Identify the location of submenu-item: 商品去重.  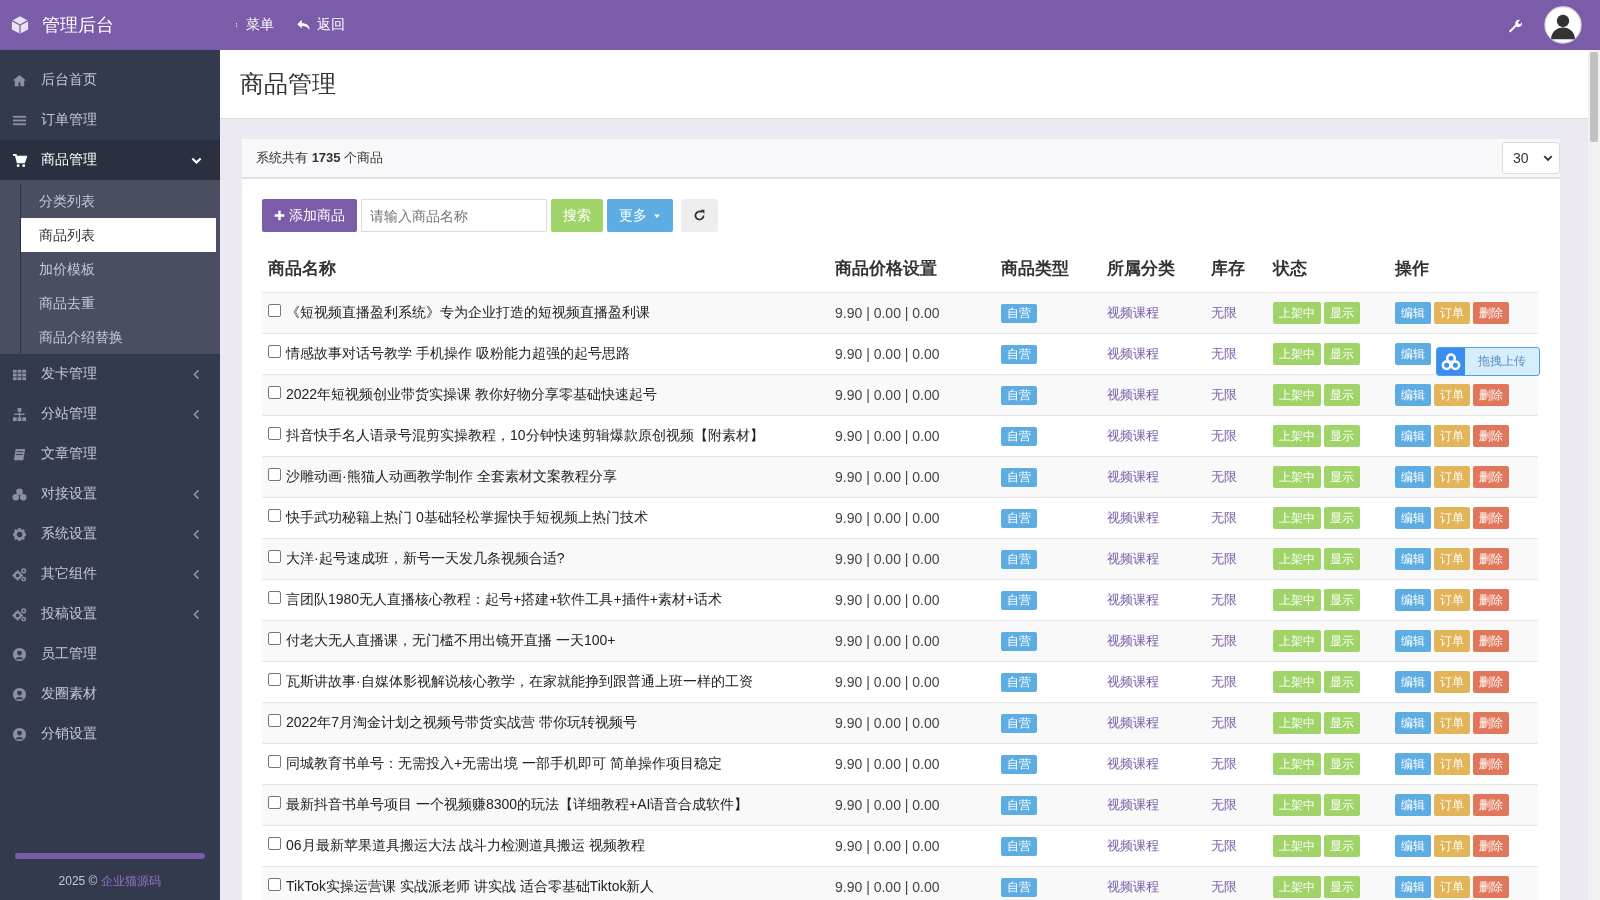
(118, 303).